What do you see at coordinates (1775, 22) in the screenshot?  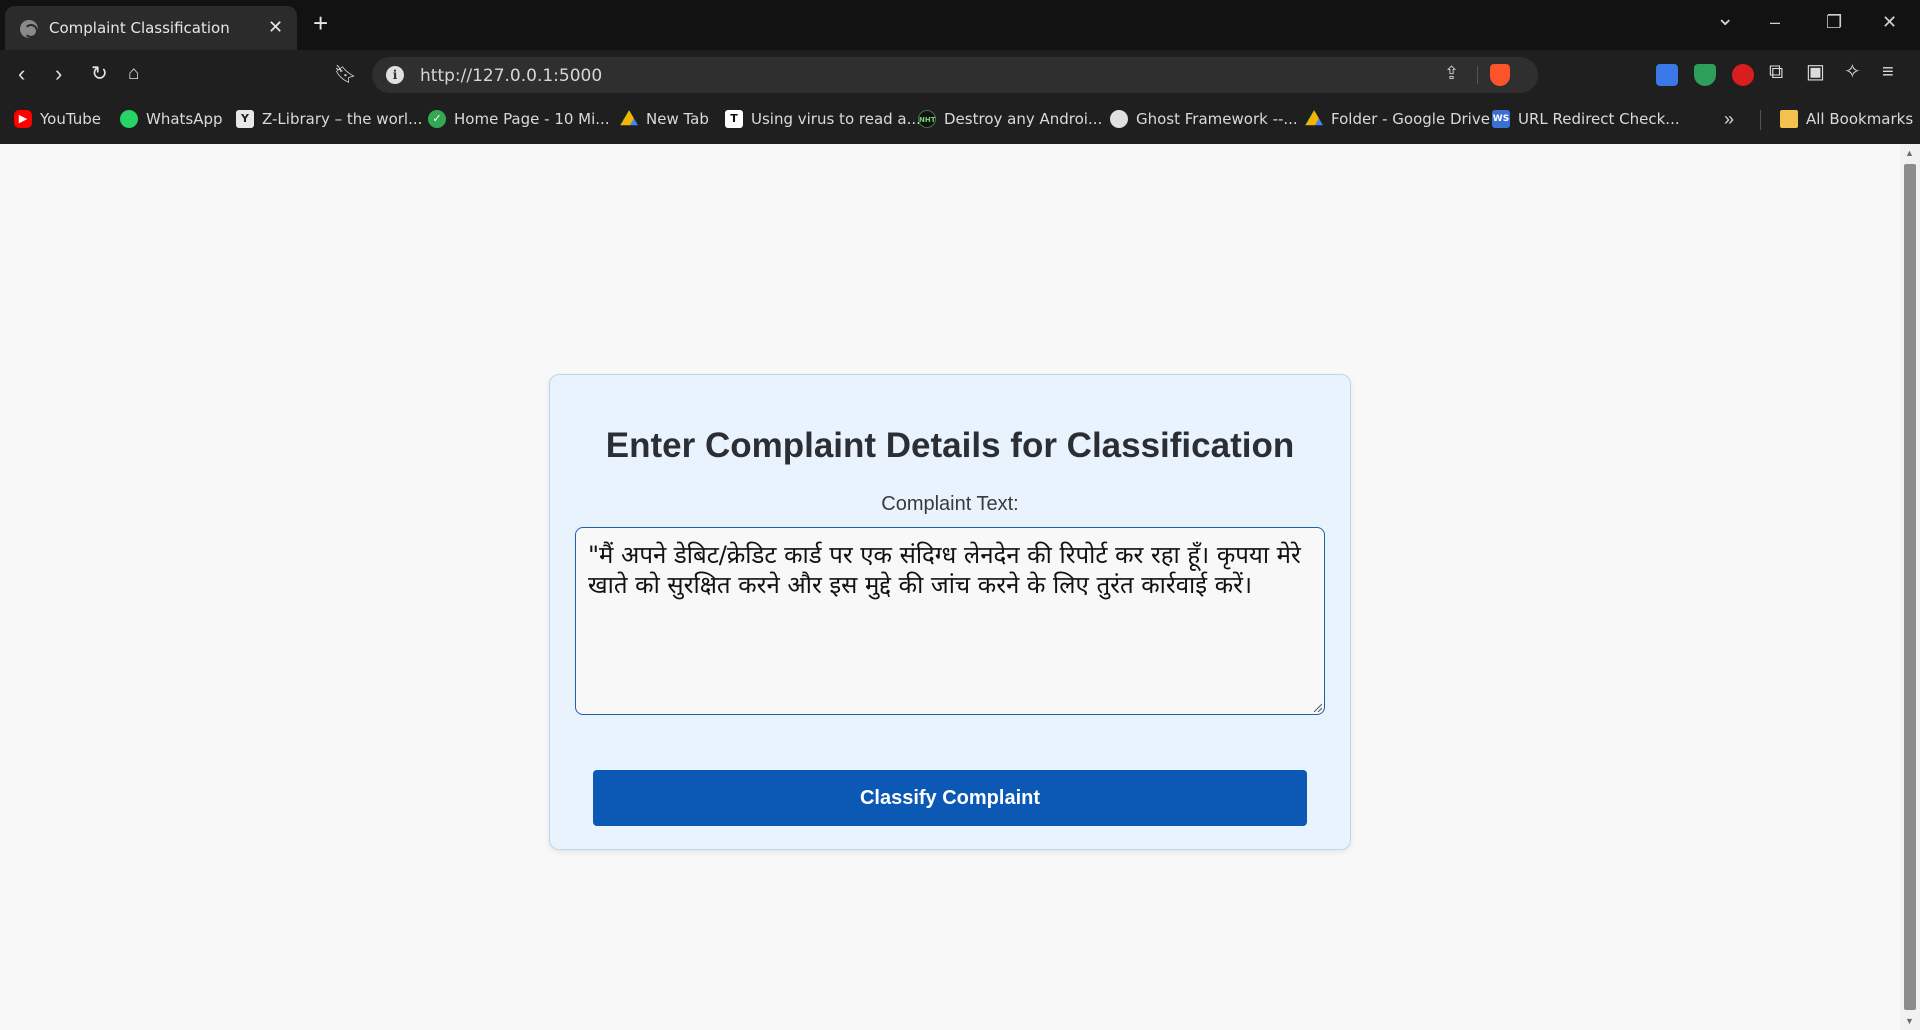 I see `minimize-button: –` at bounding box center [1775, 22].